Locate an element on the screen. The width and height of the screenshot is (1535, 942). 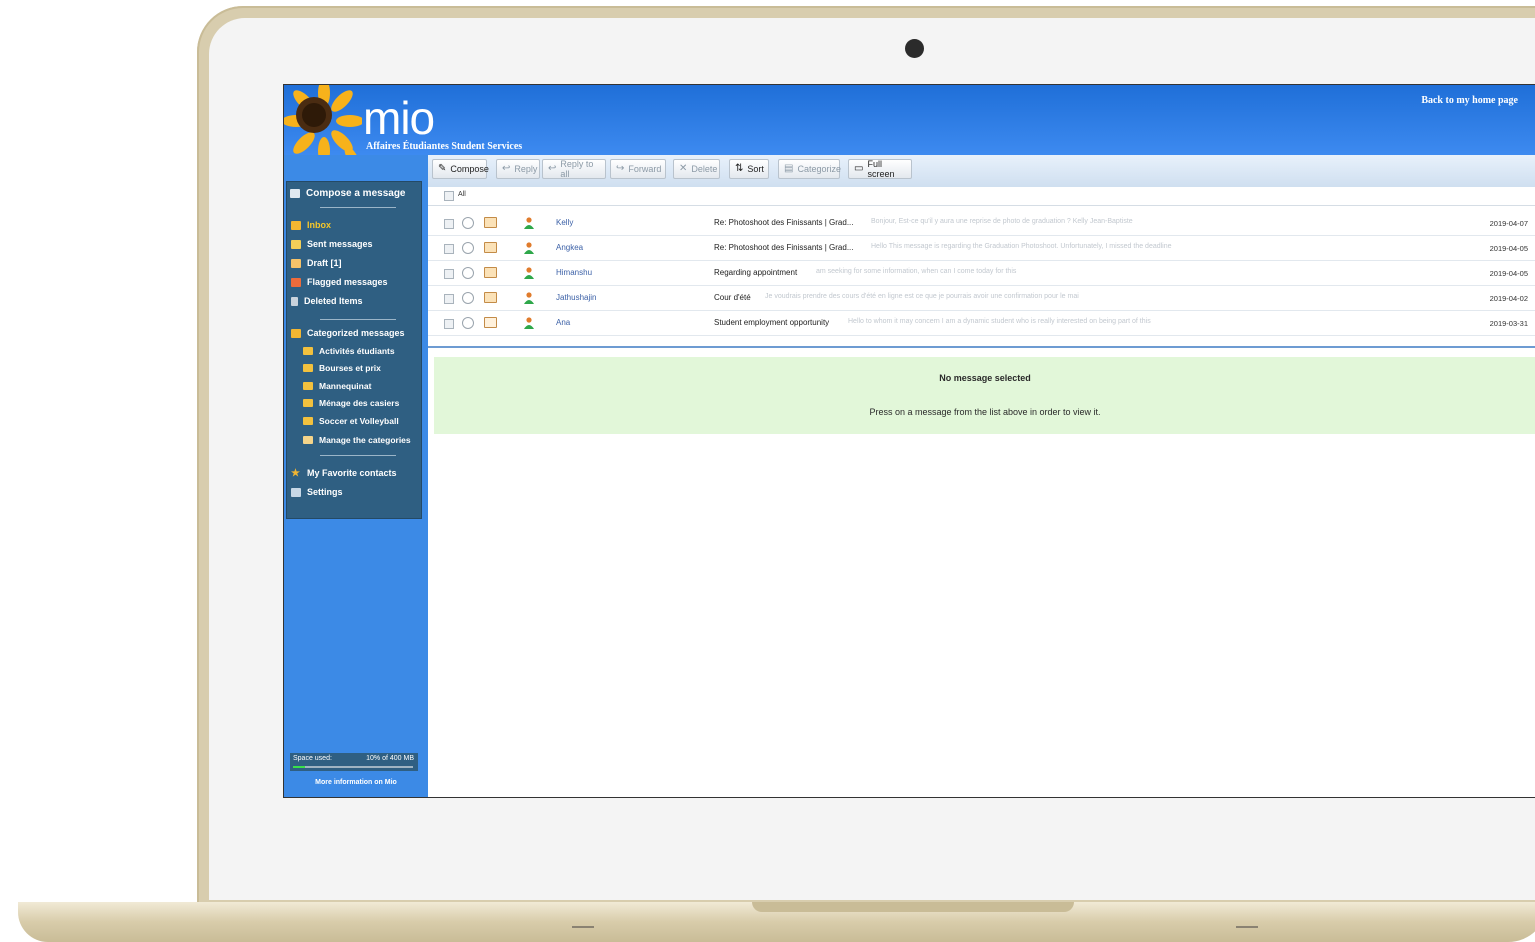
sidebar-category-bourses: Bourses et prix is located at coordinates (342, 368).